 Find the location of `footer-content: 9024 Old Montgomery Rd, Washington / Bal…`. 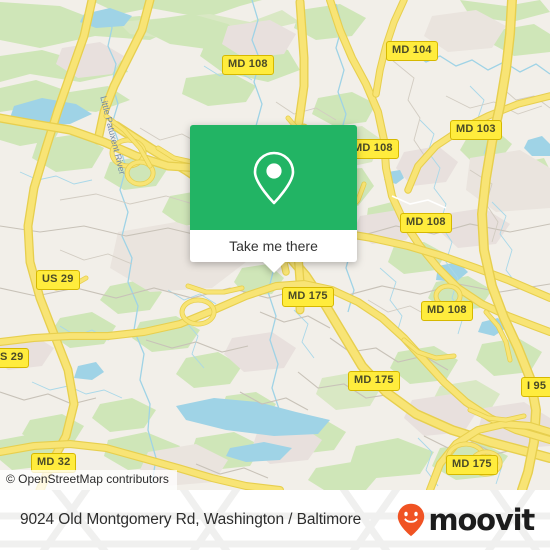

footer-content: 9024 Old Montgomery Rd, Washington / Bal… is located at coordinates (275, 520).